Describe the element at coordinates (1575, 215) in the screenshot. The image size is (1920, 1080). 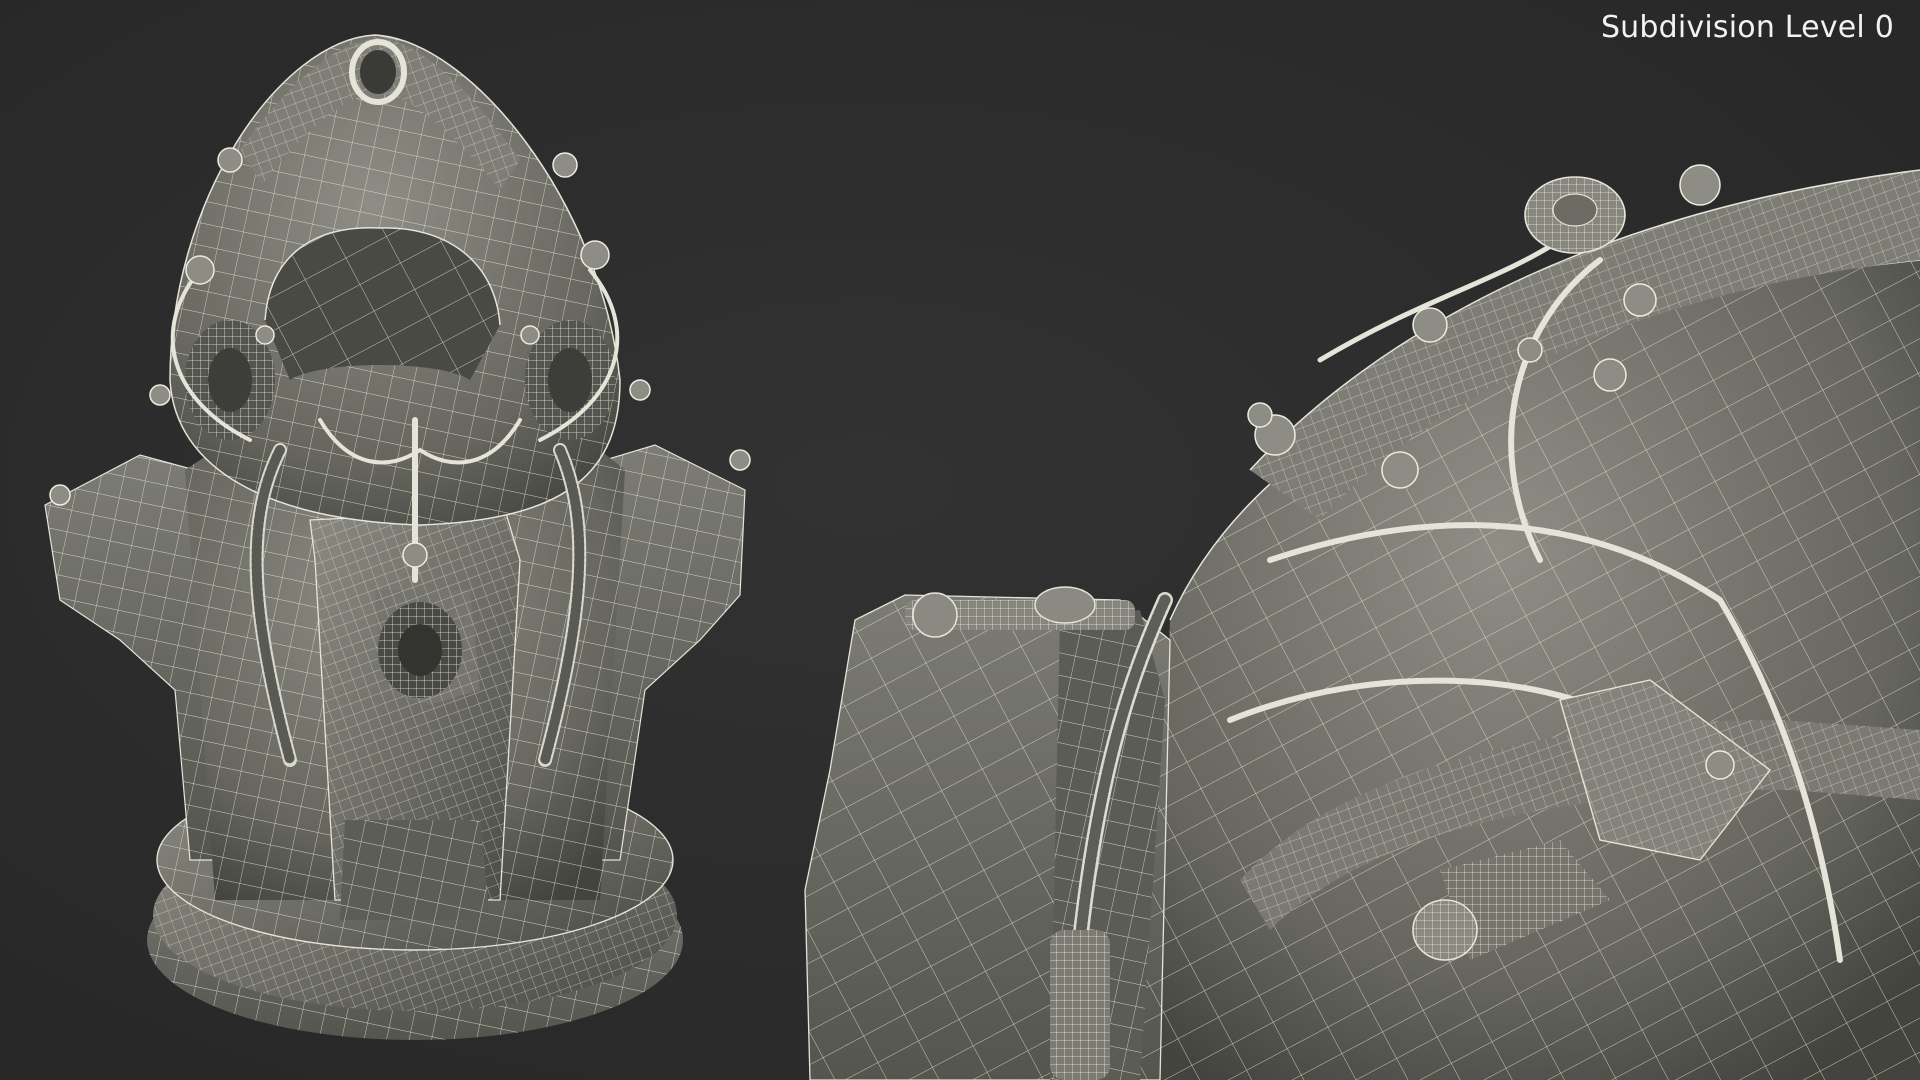
I see `closeup-front-disc` at that location.